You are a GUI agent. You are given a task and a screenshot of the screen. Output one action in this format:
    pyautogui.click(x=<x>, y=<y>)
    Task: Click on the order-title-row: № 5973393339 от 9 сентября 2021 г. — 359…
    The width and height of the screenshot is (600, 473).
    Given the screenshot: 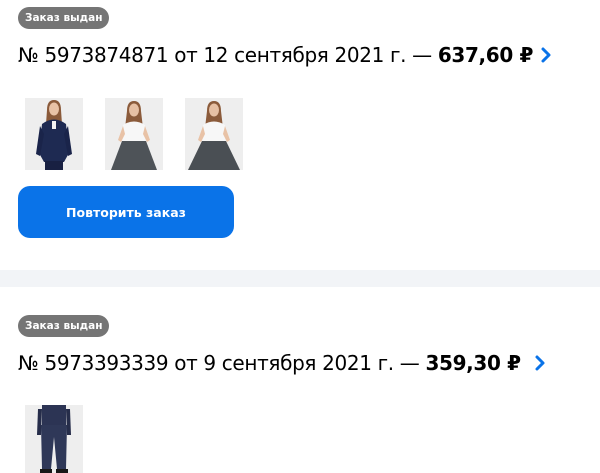 What is the action you would take?
    pyautogui.click(x=288, y=363)
    